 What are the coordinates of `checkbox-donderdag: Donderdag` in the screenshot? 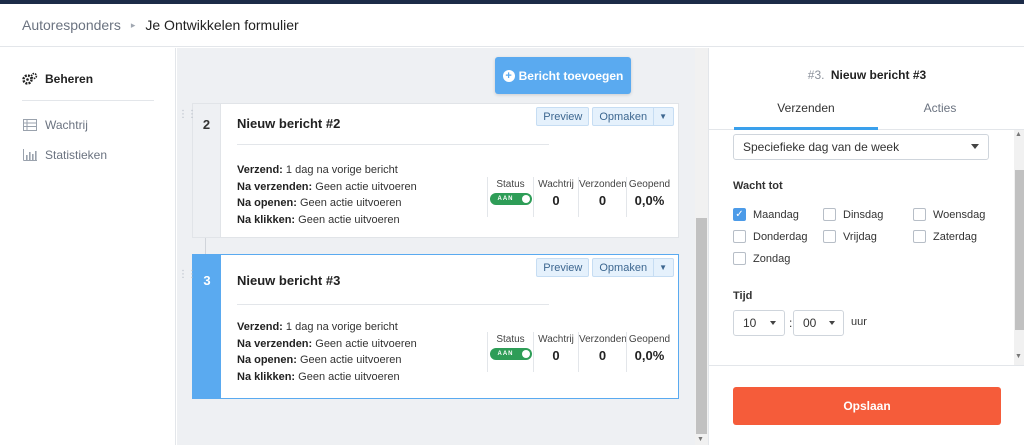 It's located at (770, 236).